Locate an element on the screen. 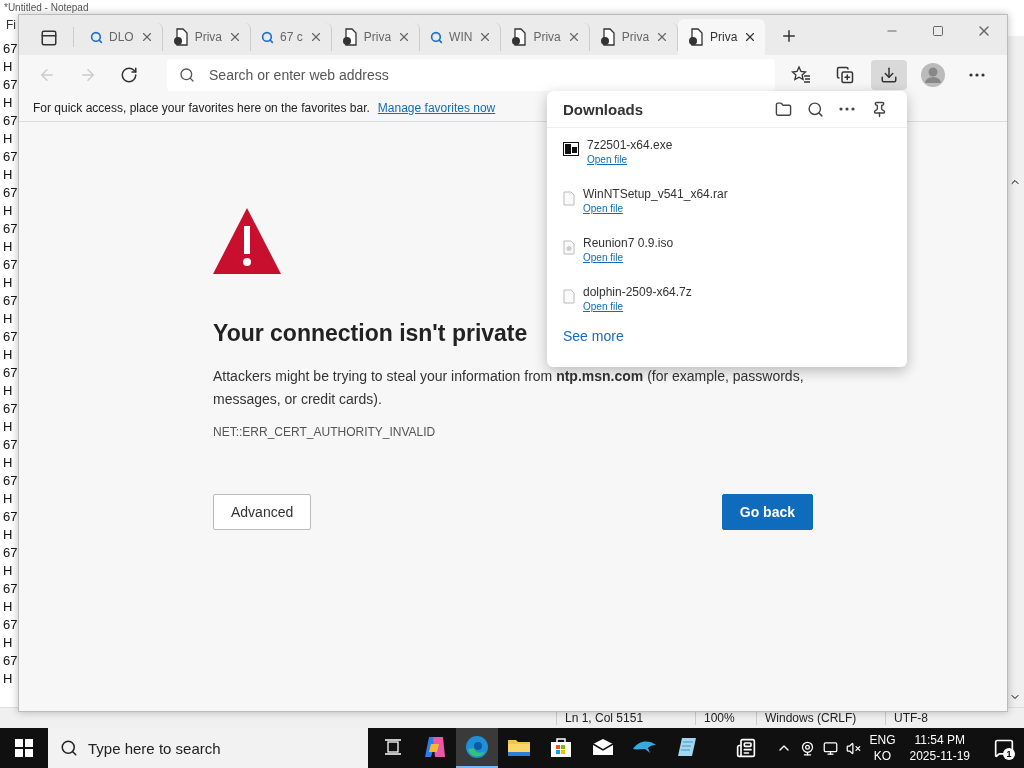 The image size is (1024, 768). archive-app-icon is located at coordinates (571, 149).